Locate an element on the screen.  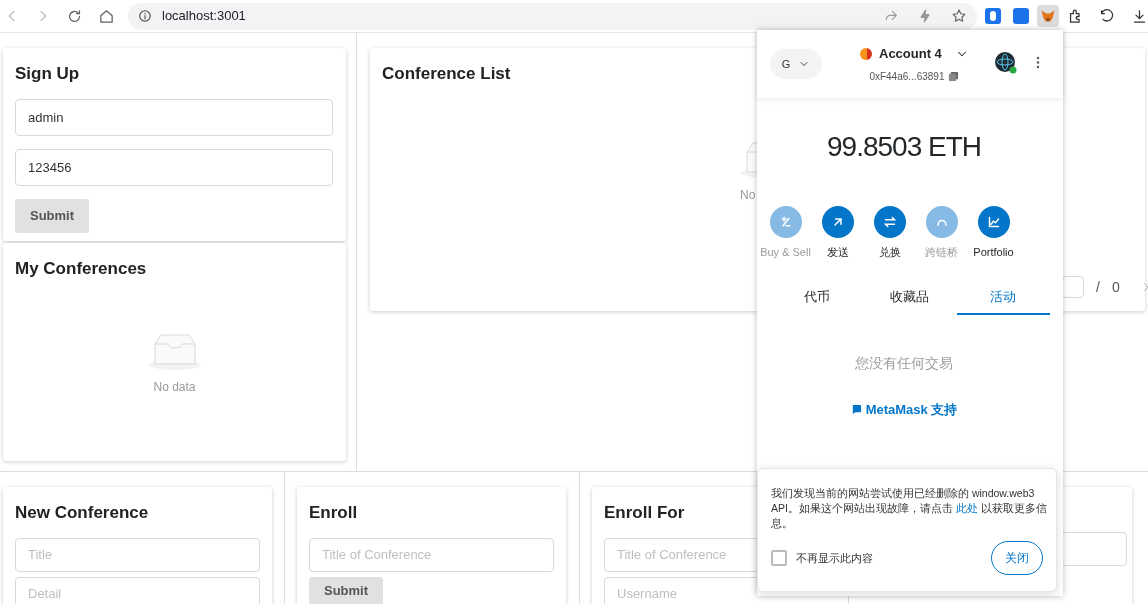
more-options-icon is located at coordinates (1038, 62).